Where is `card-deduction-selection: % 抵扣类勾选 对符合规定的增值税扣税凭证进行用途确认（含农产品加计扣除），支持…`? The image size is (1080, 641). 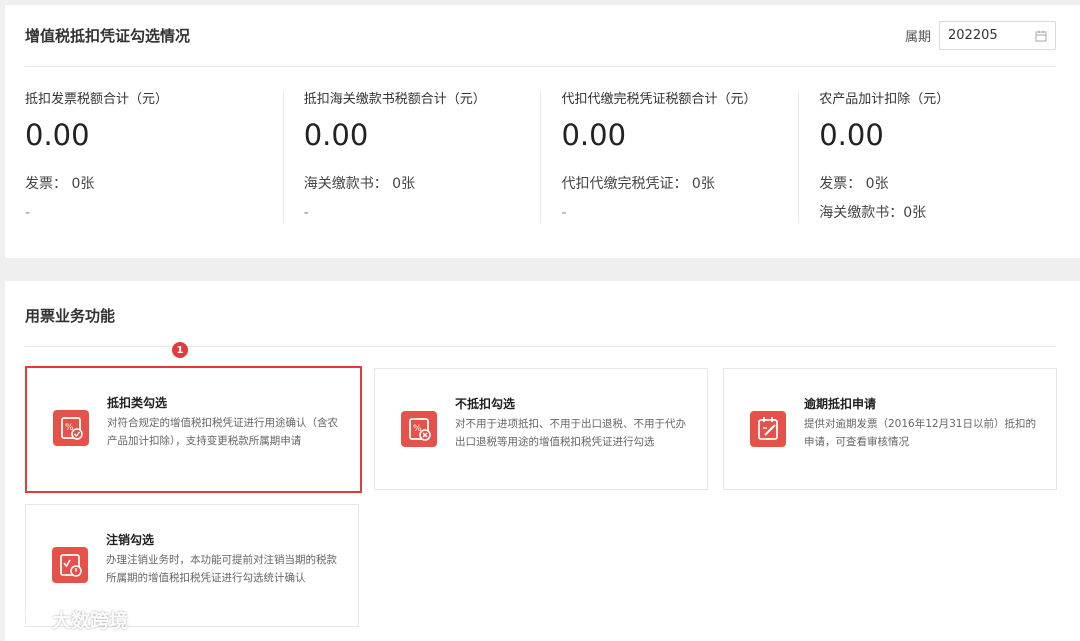 card-deduction-selection: % 抵扣类勾选 对符合规定的增值税扣税凭证进行用途确认（含农产品加计扣除），支持… is located at coordinates (193, 429).